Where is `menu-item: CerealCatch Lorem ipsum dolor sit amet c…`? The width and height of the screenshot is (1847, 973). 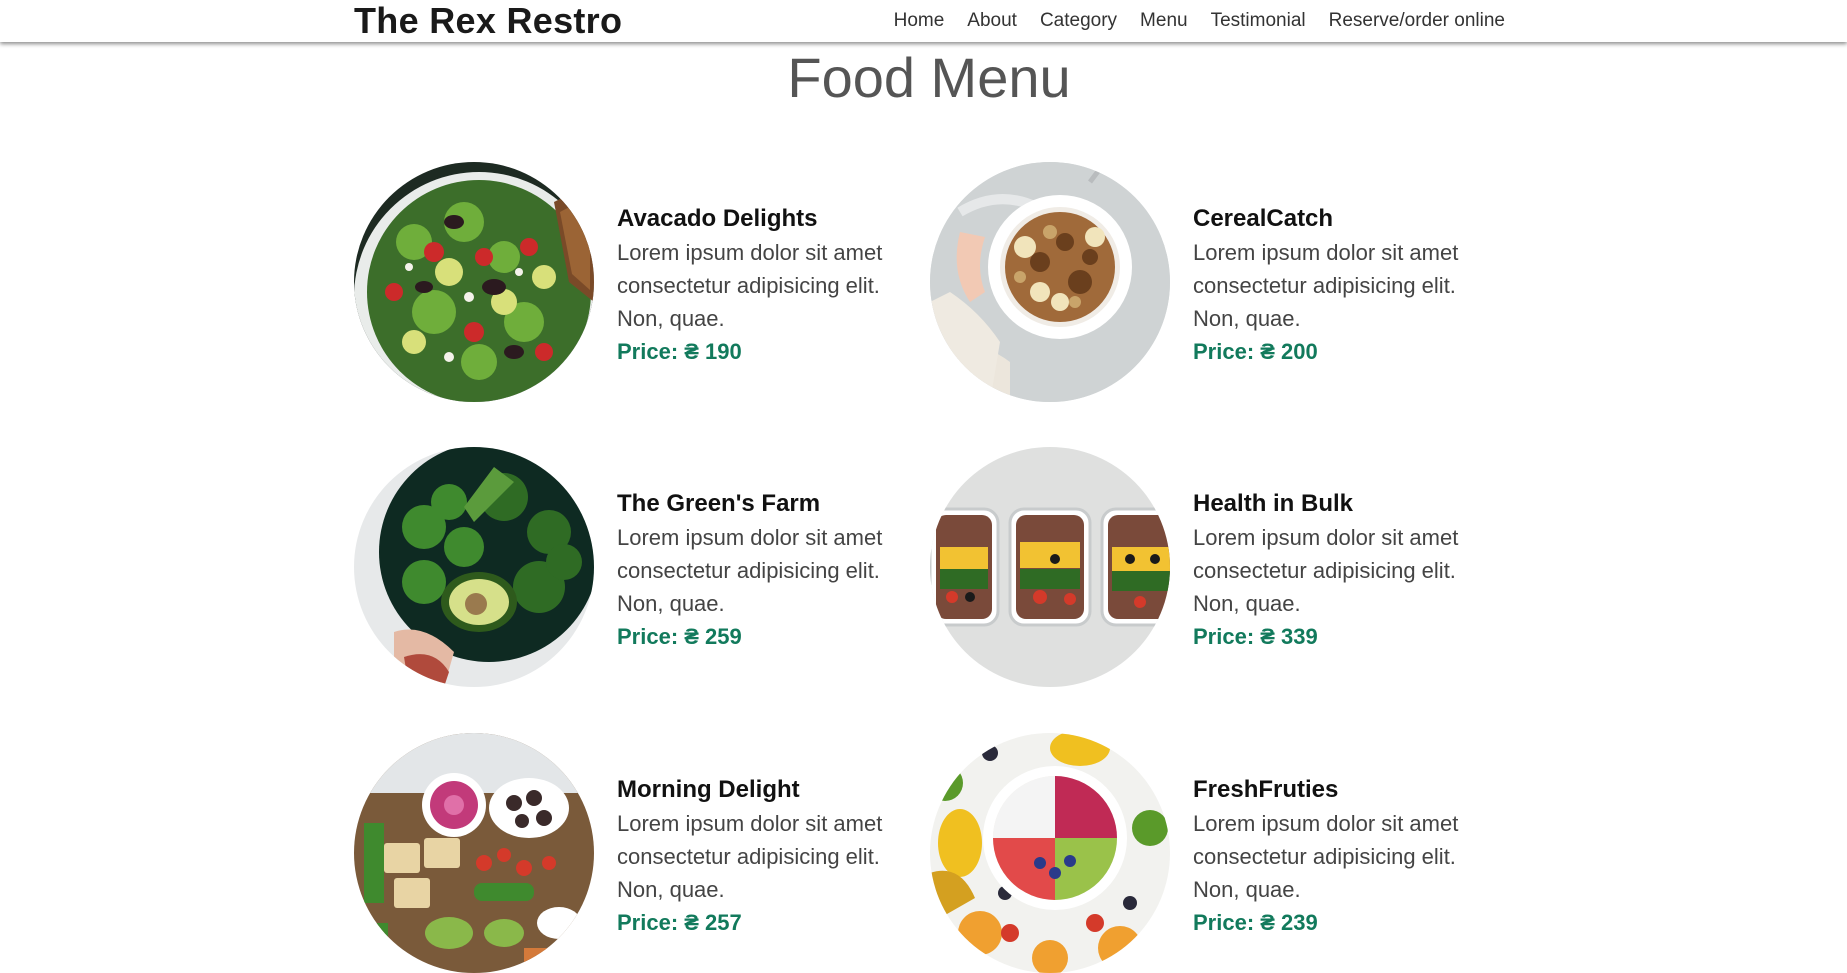
menu-item: CerealCatch Lorem ipsum dolor sit amet c… is located at coordinates (1210, 282).